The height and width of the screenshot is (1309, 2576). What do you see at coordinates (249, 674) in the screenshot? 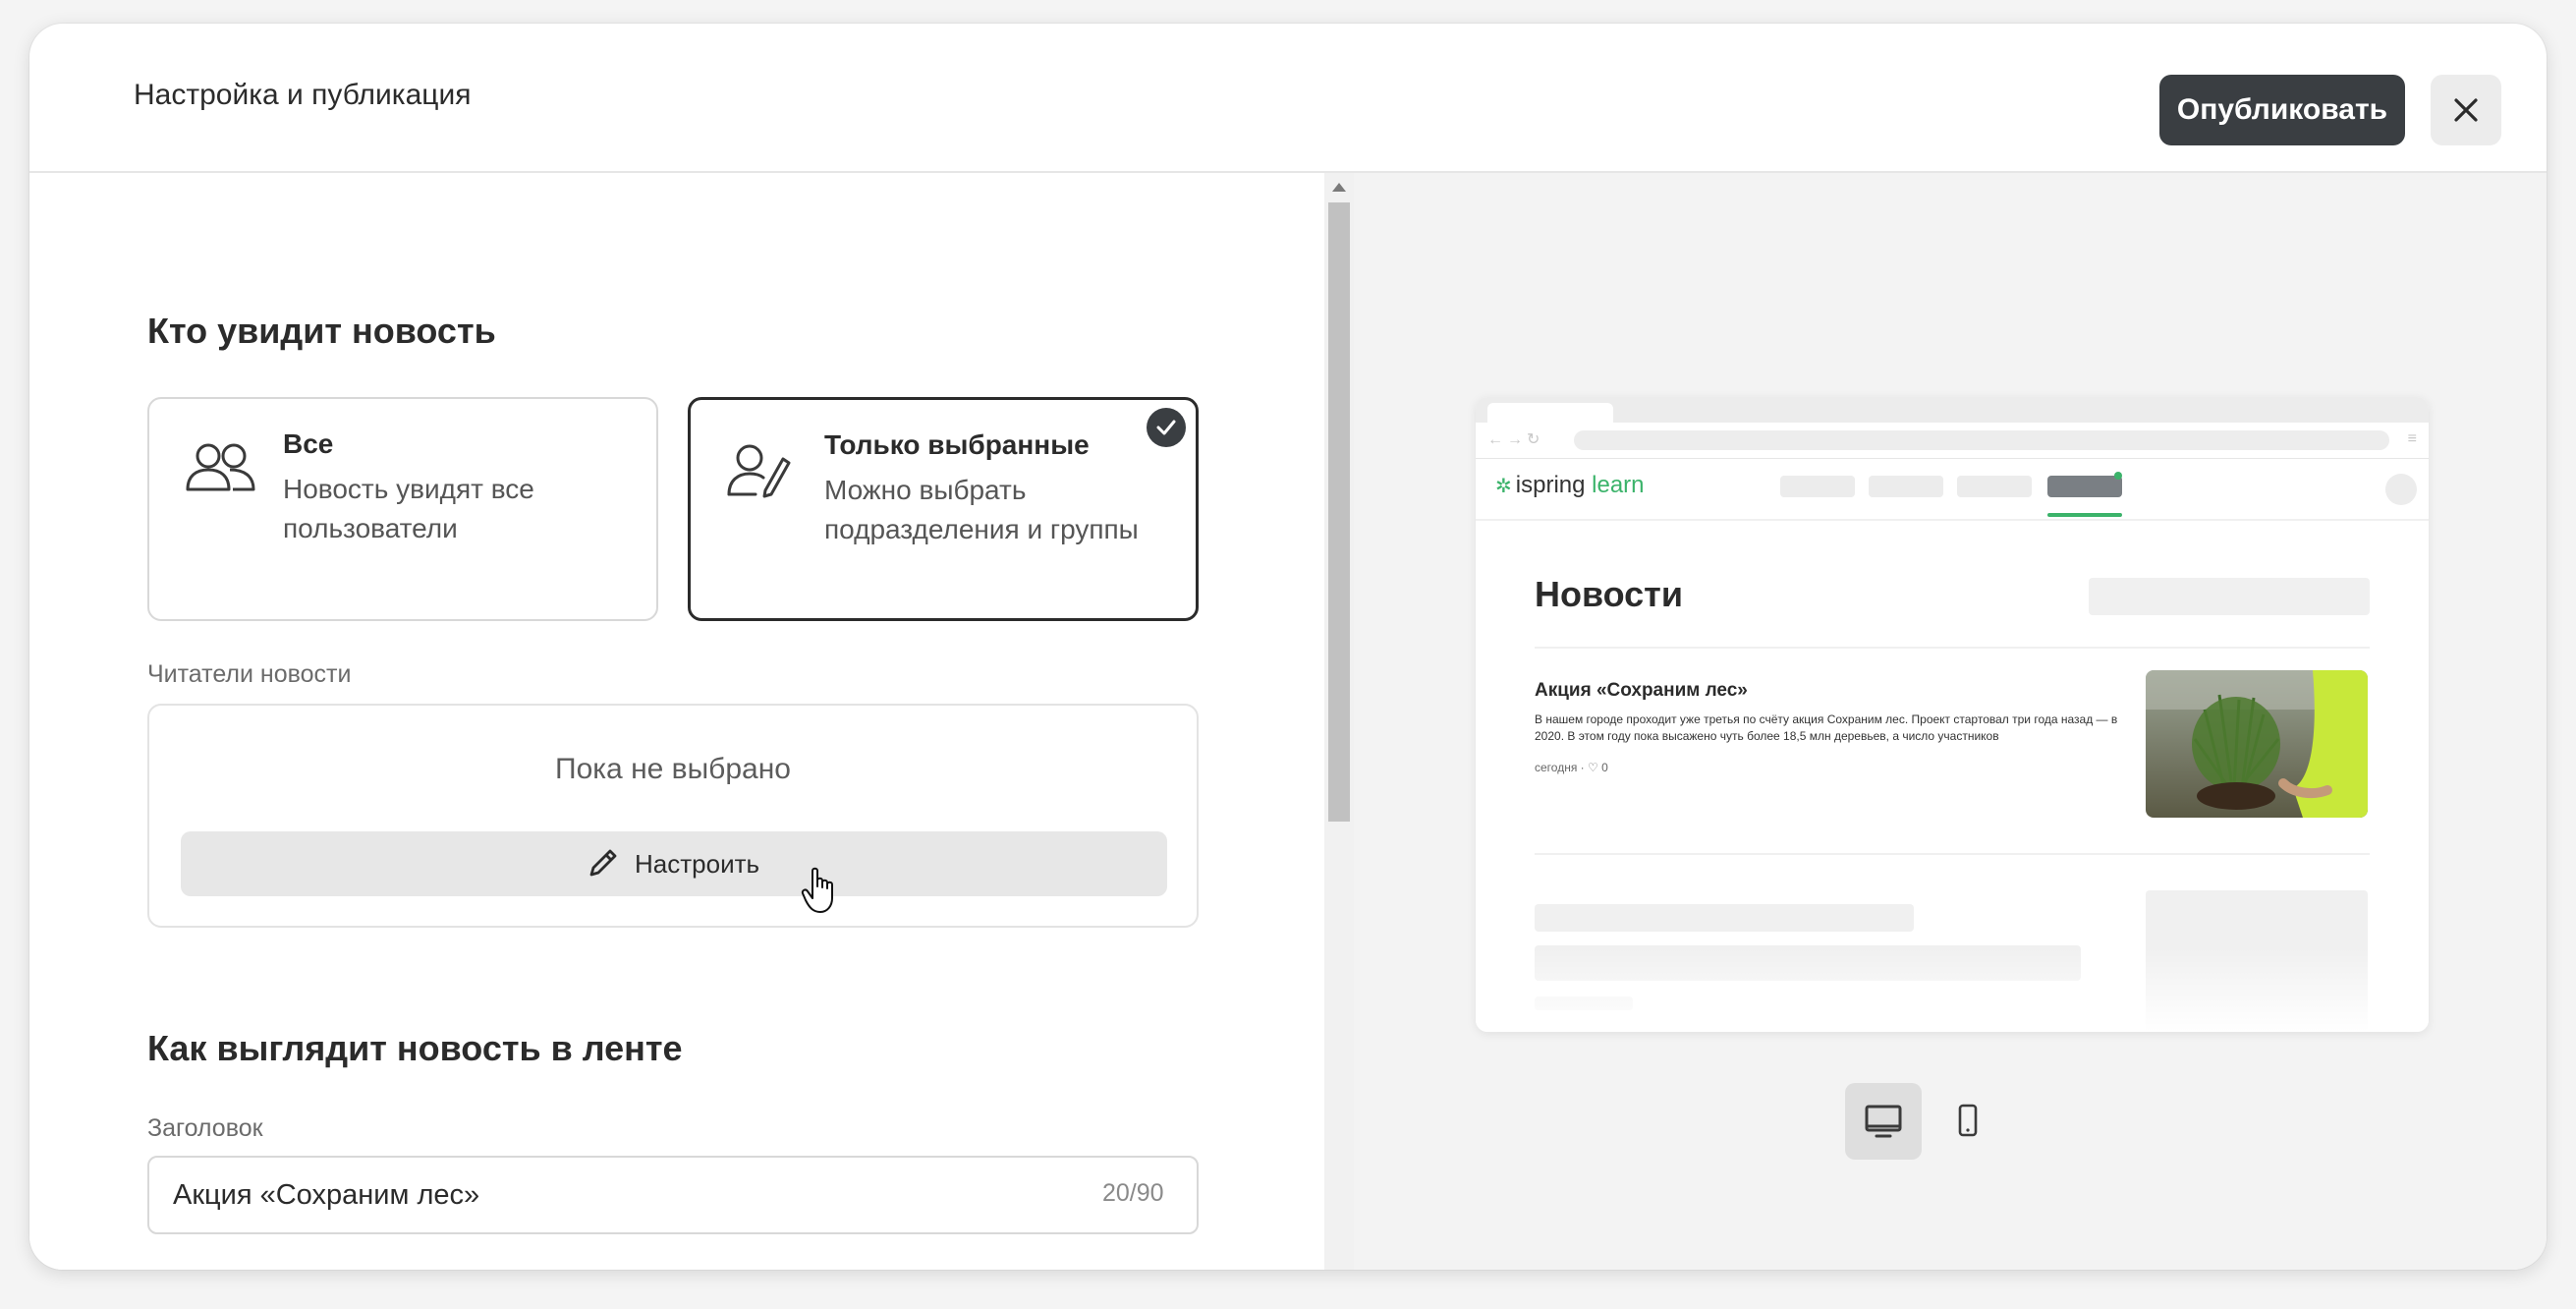
I see `readers-label: Читатели новости` at bounding box center [249, 674].